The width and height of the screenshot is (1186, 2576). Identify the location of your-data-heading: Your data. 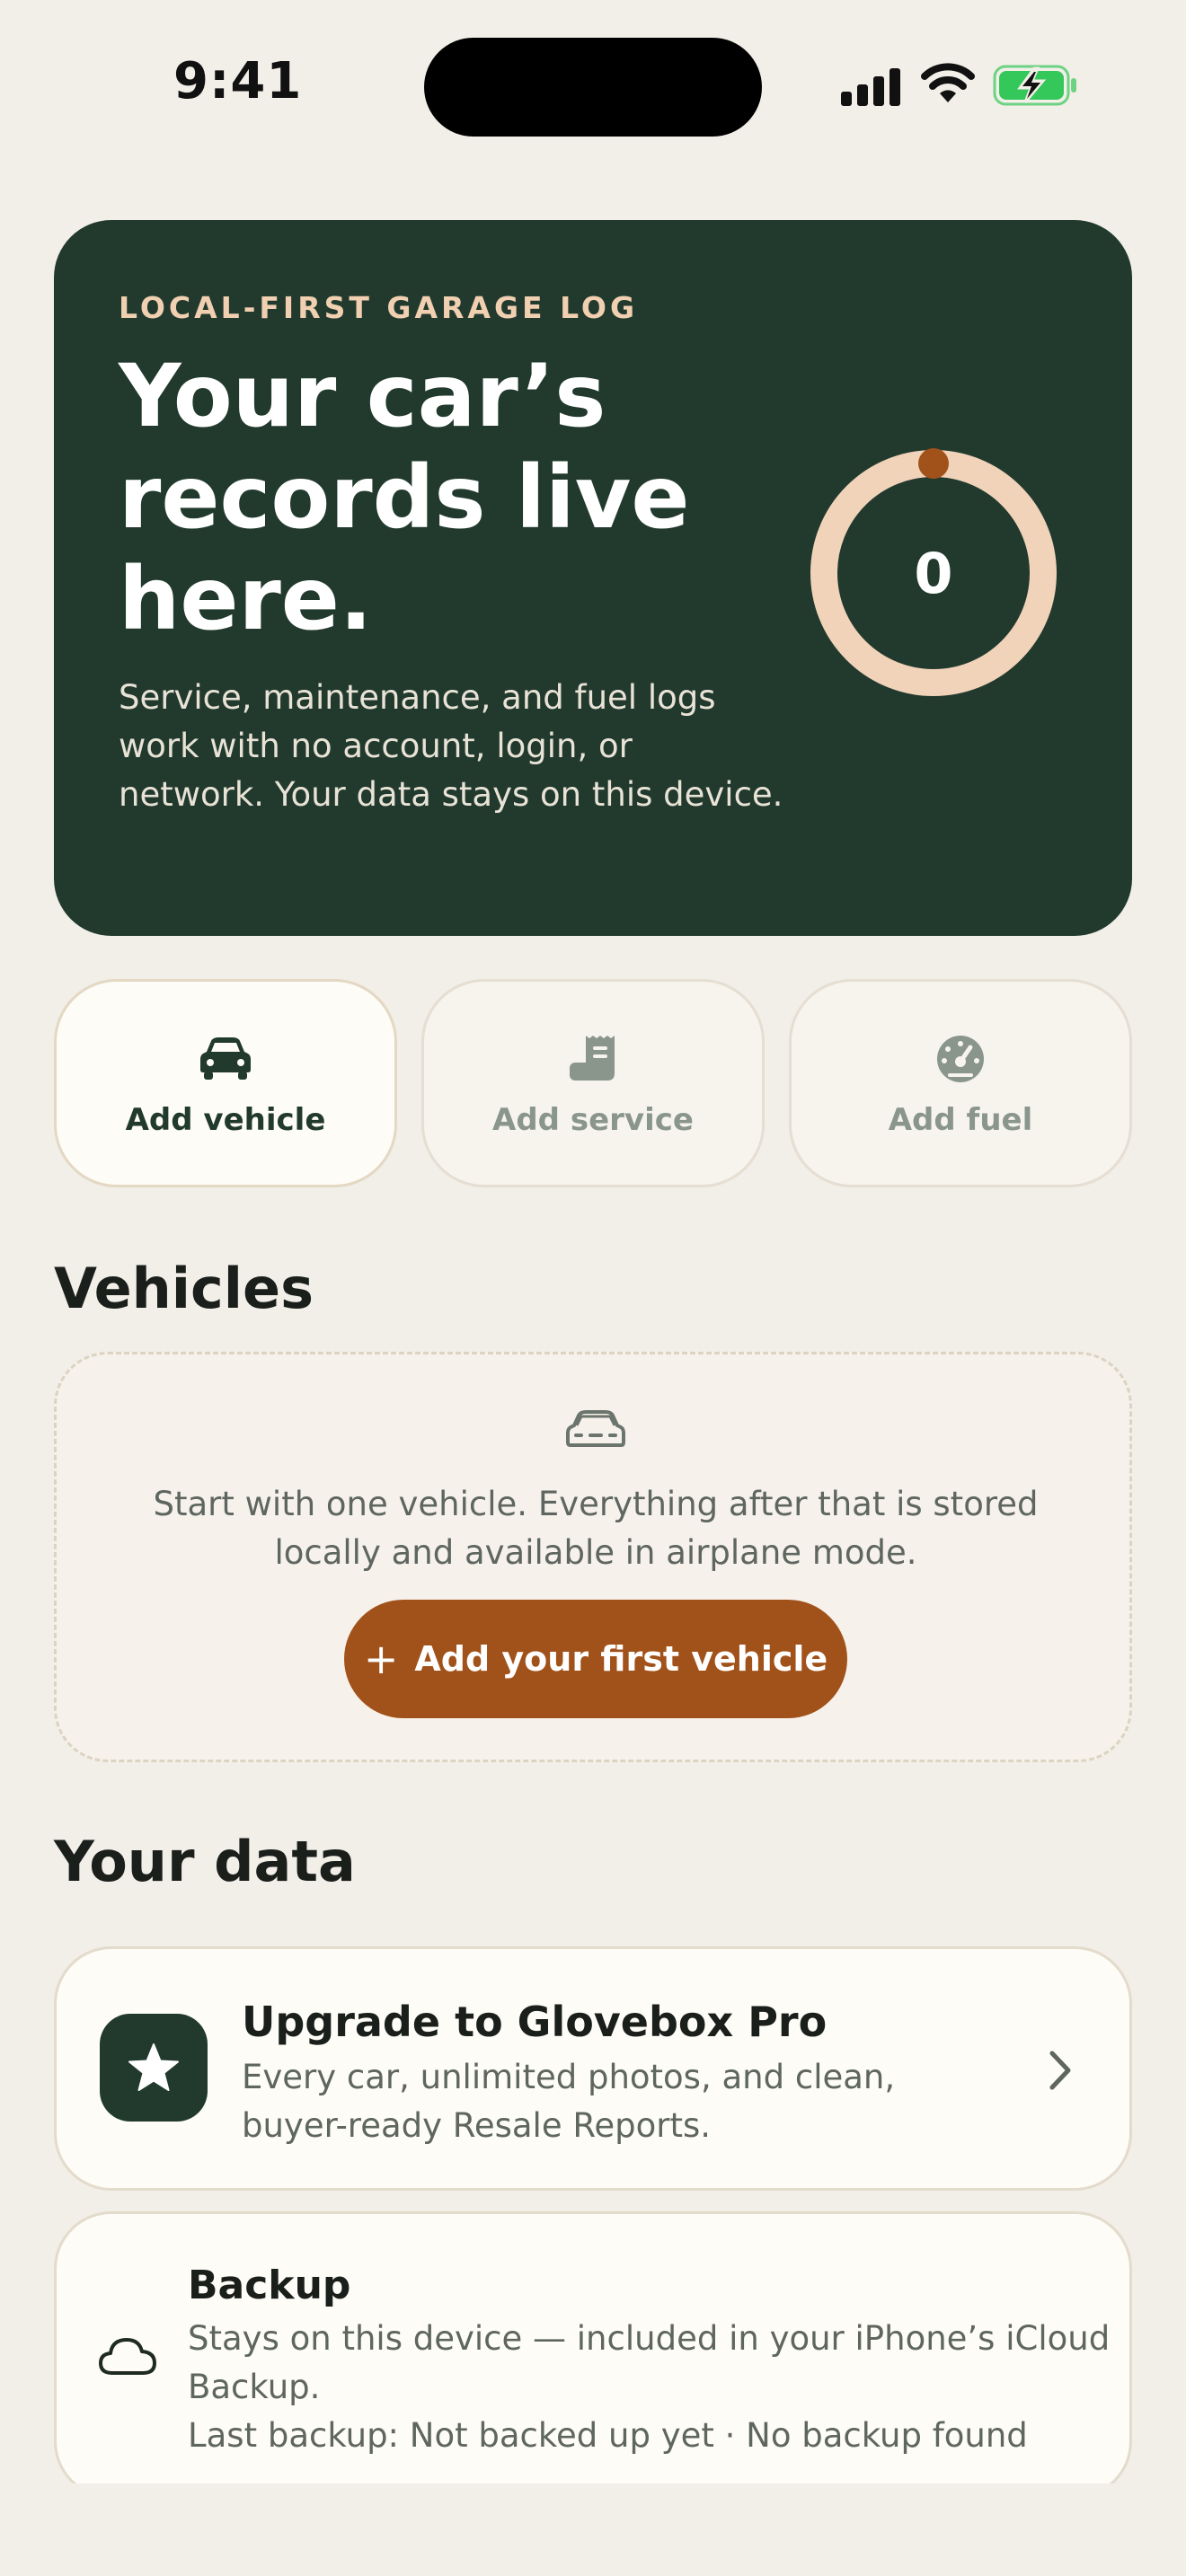
(205, 1861).